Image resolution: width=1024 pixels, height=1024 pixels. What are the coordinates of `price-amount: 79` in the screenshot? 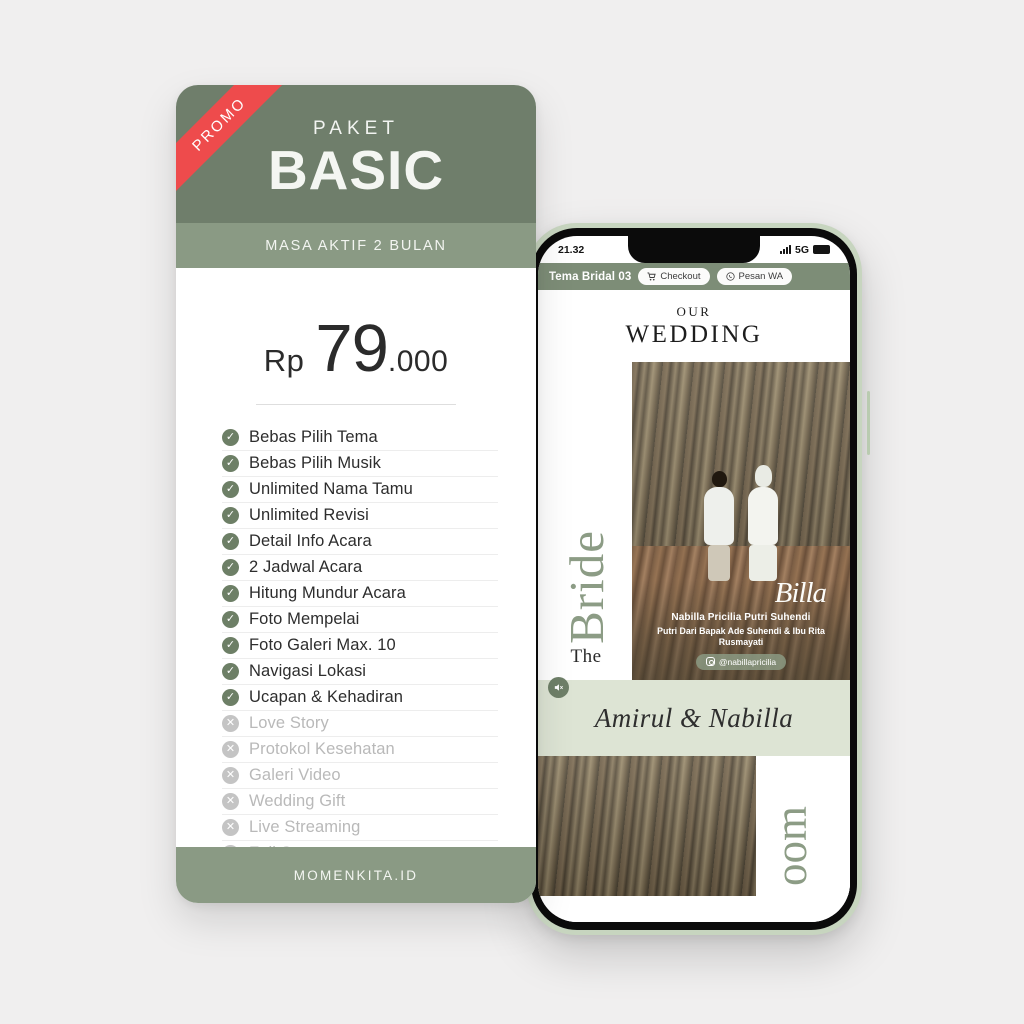 It's located at (352, 348).